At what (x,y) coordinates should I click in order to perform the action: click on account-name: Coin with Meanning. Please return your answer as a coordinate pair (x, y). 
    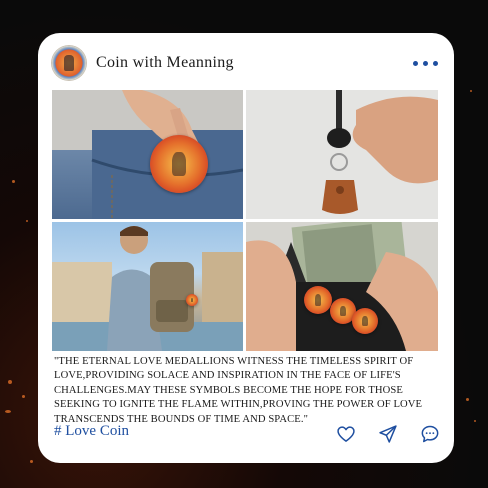
    Looking at the image, I should click on (165, 63).